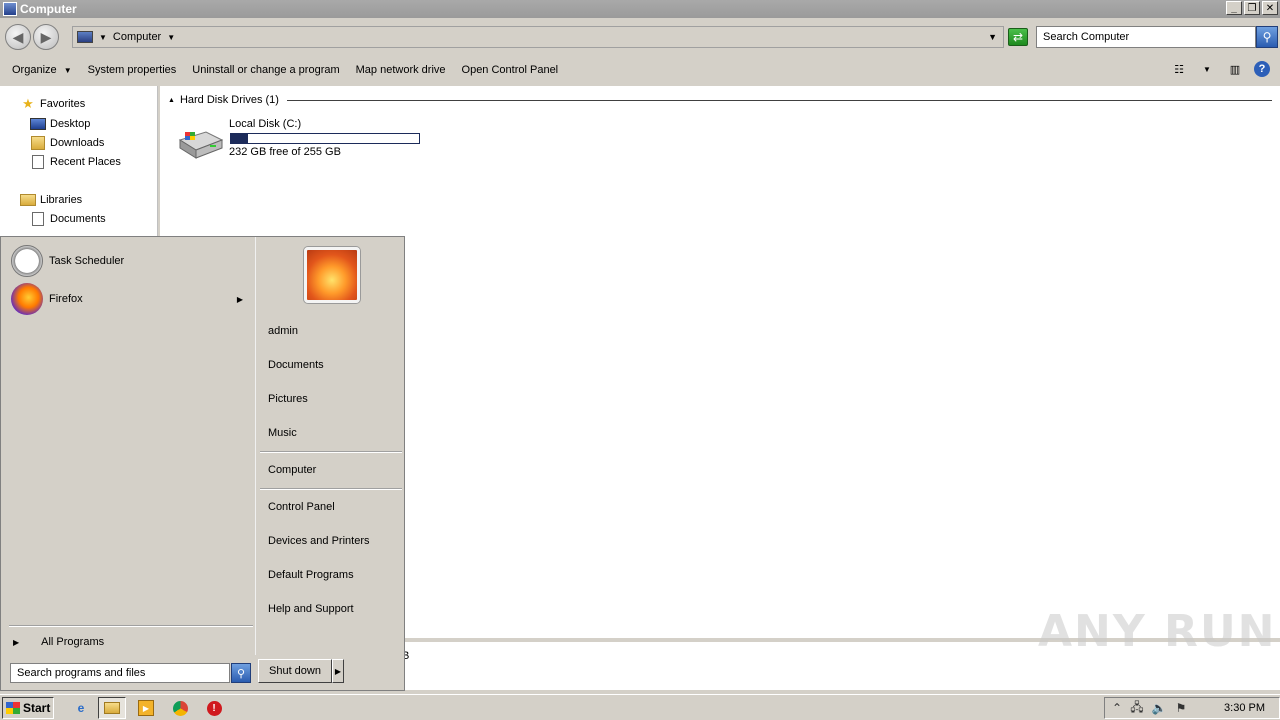 The height and width of the screenshot is (720, 1280). Describe the element at coordinates (1262, 69) in the screenshot. I see `help-icon: ?` at that location.